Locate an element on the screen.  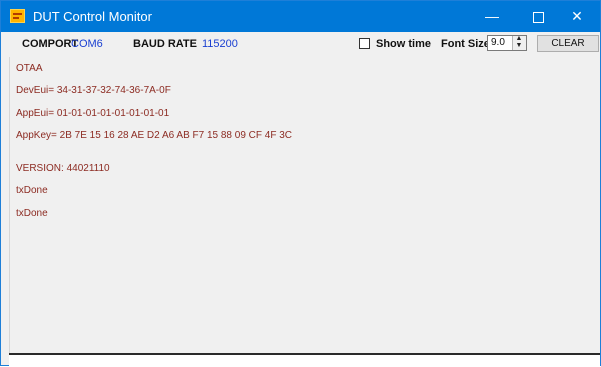
font-size-arrows: ▲ ▼ is located at coordinates (519, 42).